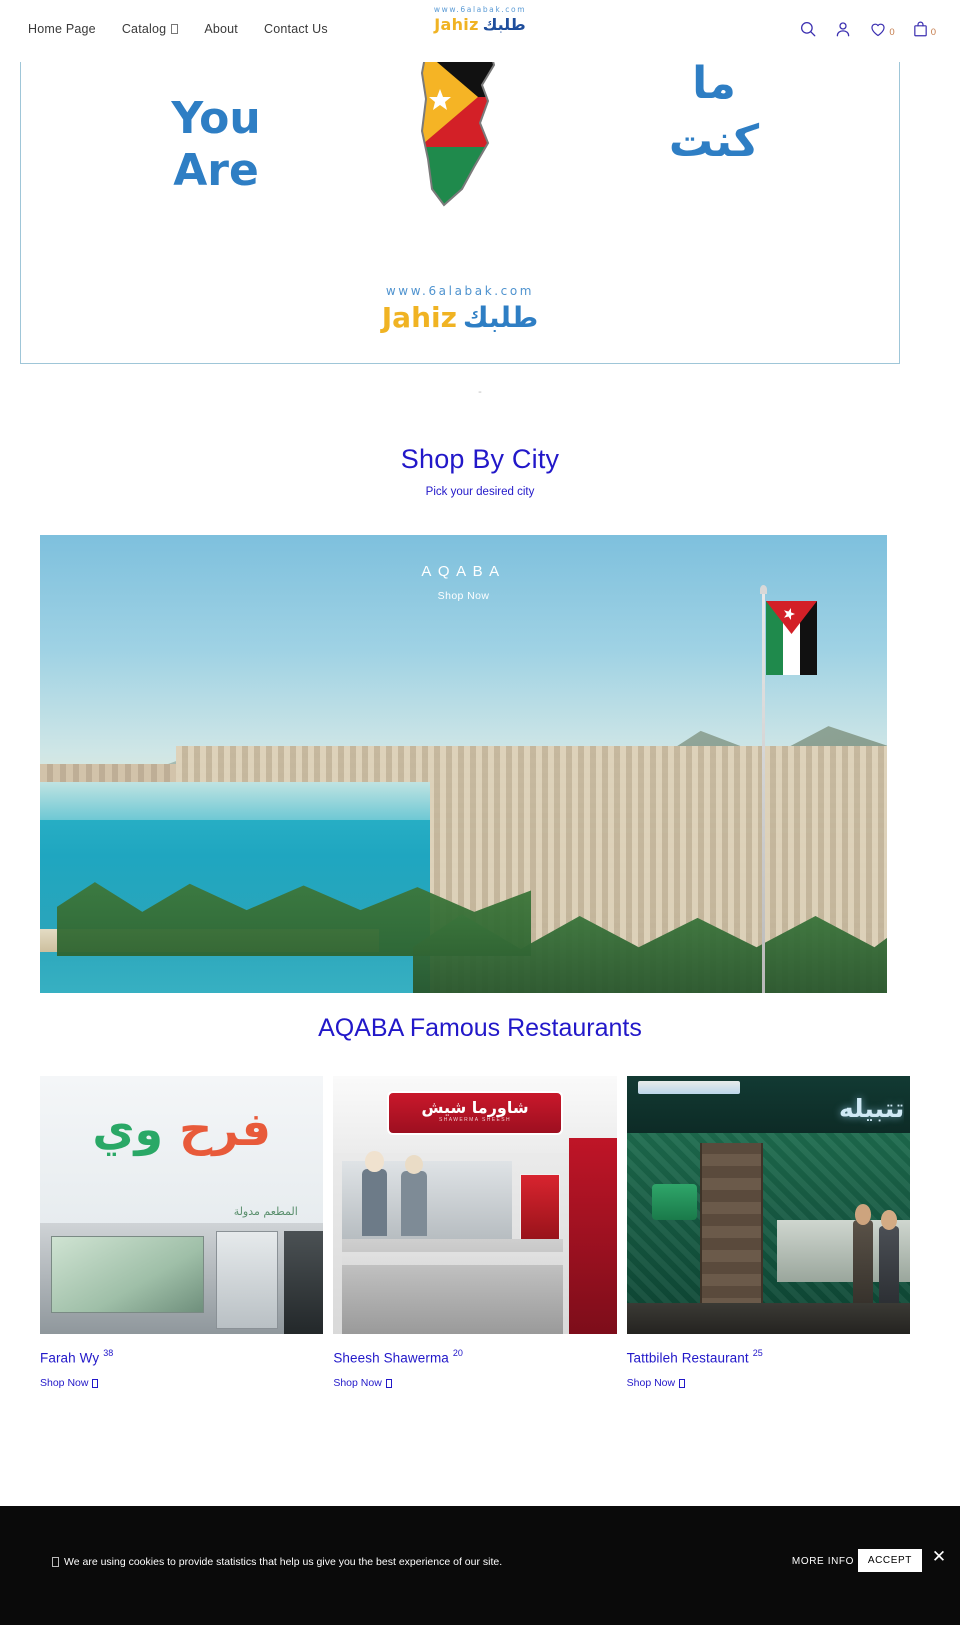  Describe the element at coordinates (460, 291) in the screenshot. I see `hero-footer-url: www.6alabak.com` at that location.